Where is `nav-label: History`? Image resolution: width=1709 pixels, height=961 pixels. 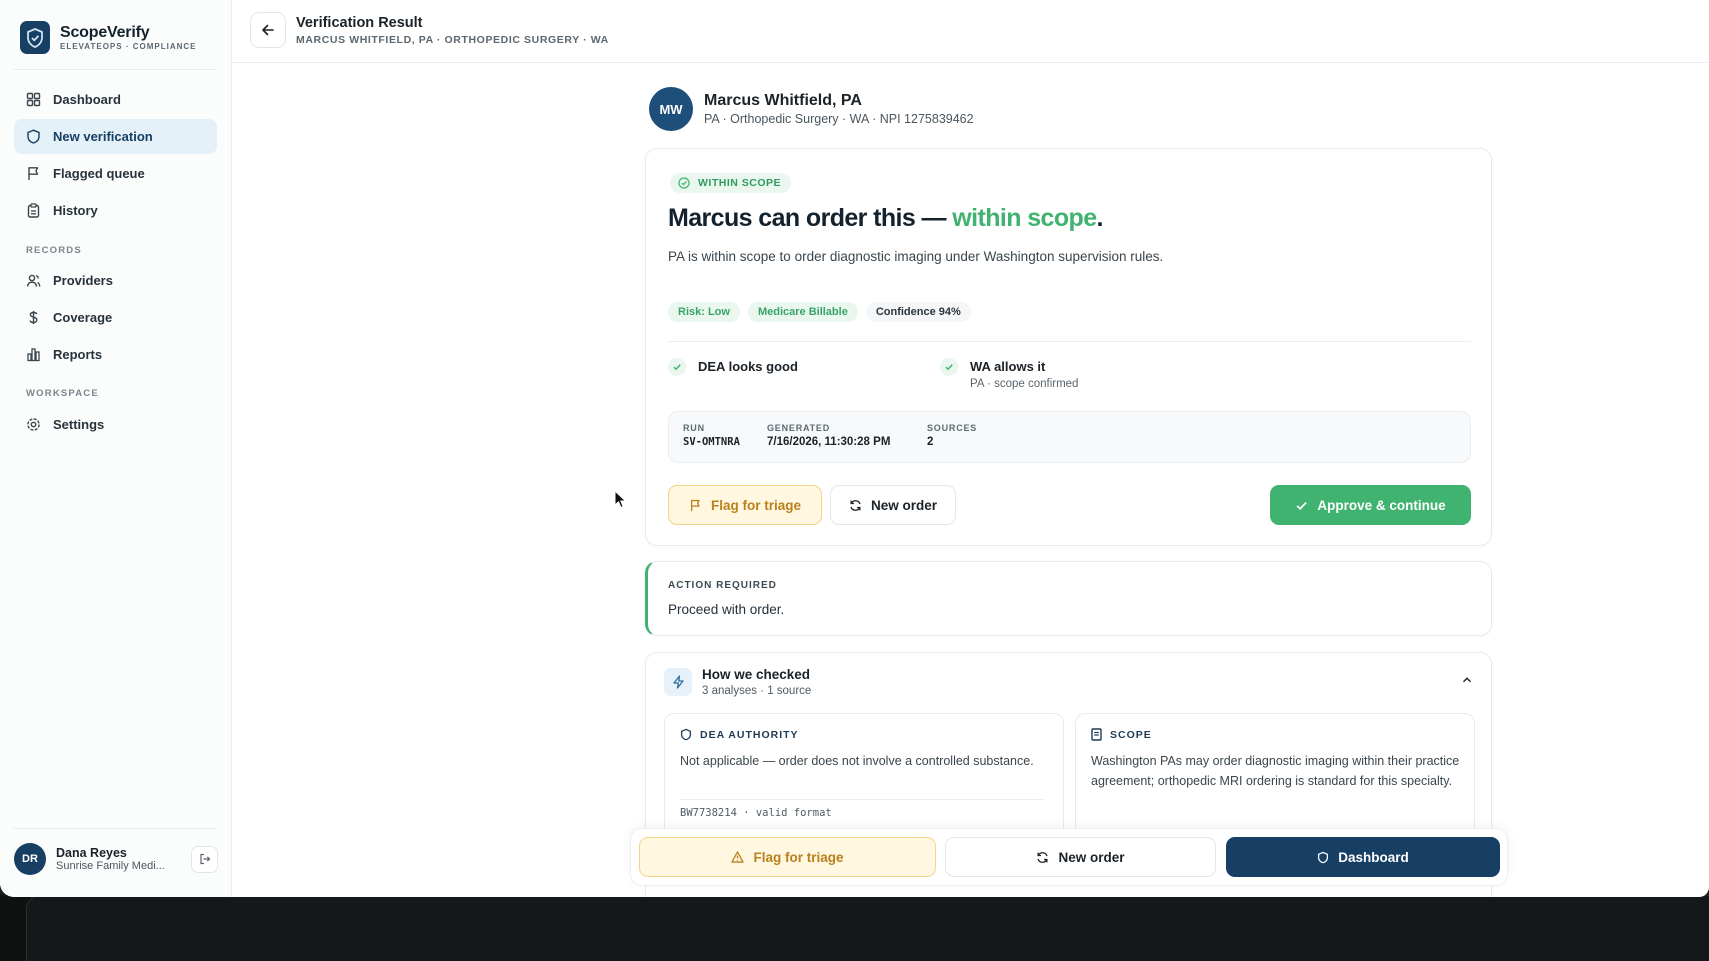
nav-label: History is located at coordinates (75, 210).